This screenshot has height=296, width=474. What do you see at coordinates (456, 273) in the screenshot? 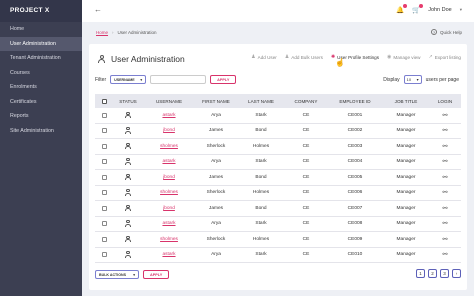
I see `next-page-button: ›` at bounding box center [456, 273].